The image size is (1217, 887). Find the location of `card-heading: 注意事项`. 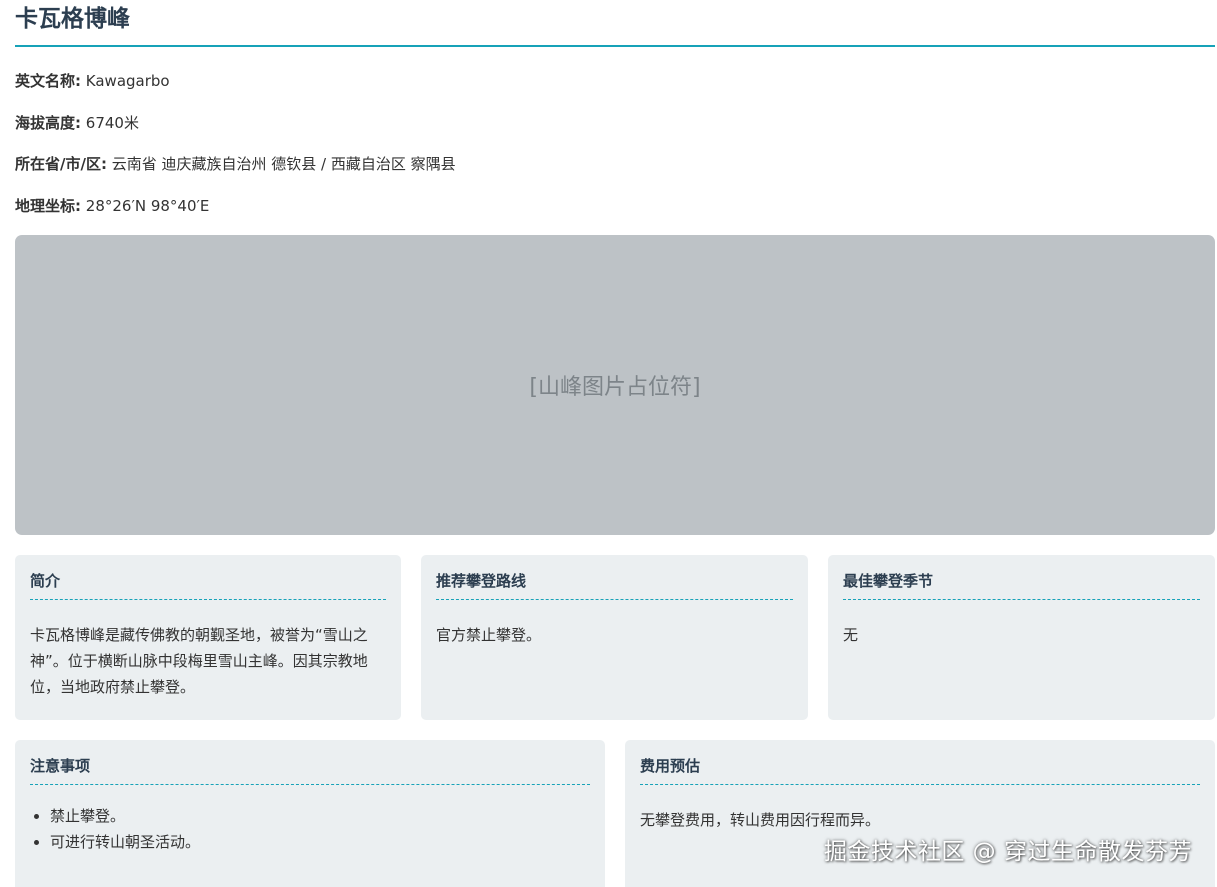

card-heading: 注意事项 is located at coordinates (310, 770).